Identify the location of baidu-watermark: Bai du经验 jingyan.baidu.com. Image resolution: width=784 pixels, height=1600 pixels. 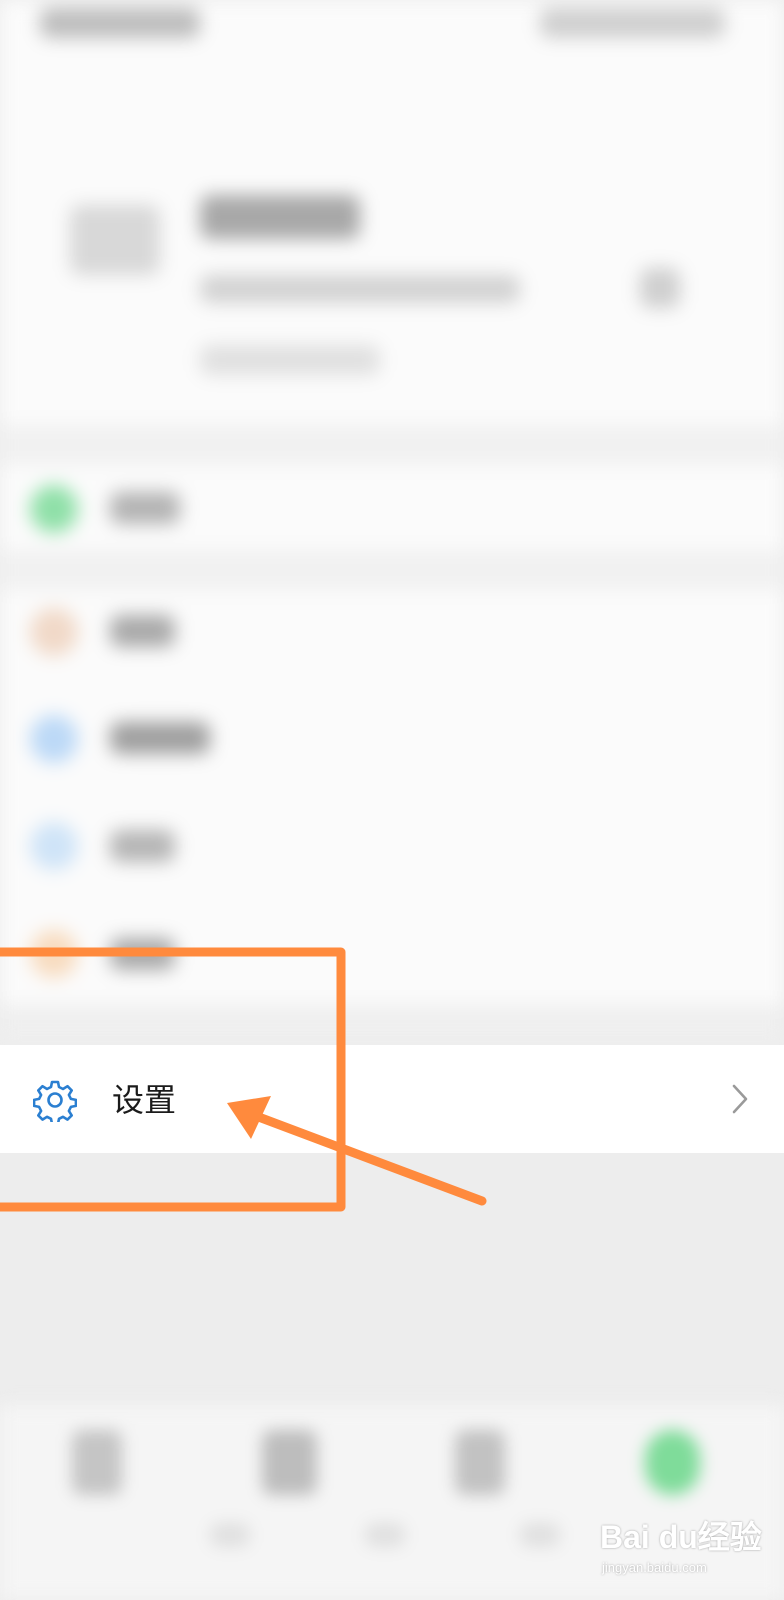
(690, 1552).